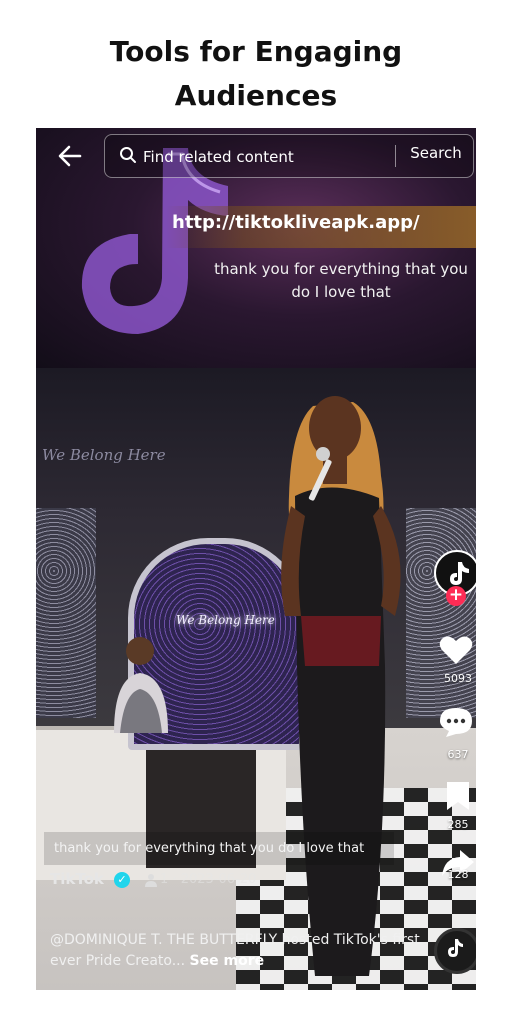 This screenshot has width=512, height=1024. Describe the element at coordinates (253, 157) in the screenshot. I see `search-input` at that location.